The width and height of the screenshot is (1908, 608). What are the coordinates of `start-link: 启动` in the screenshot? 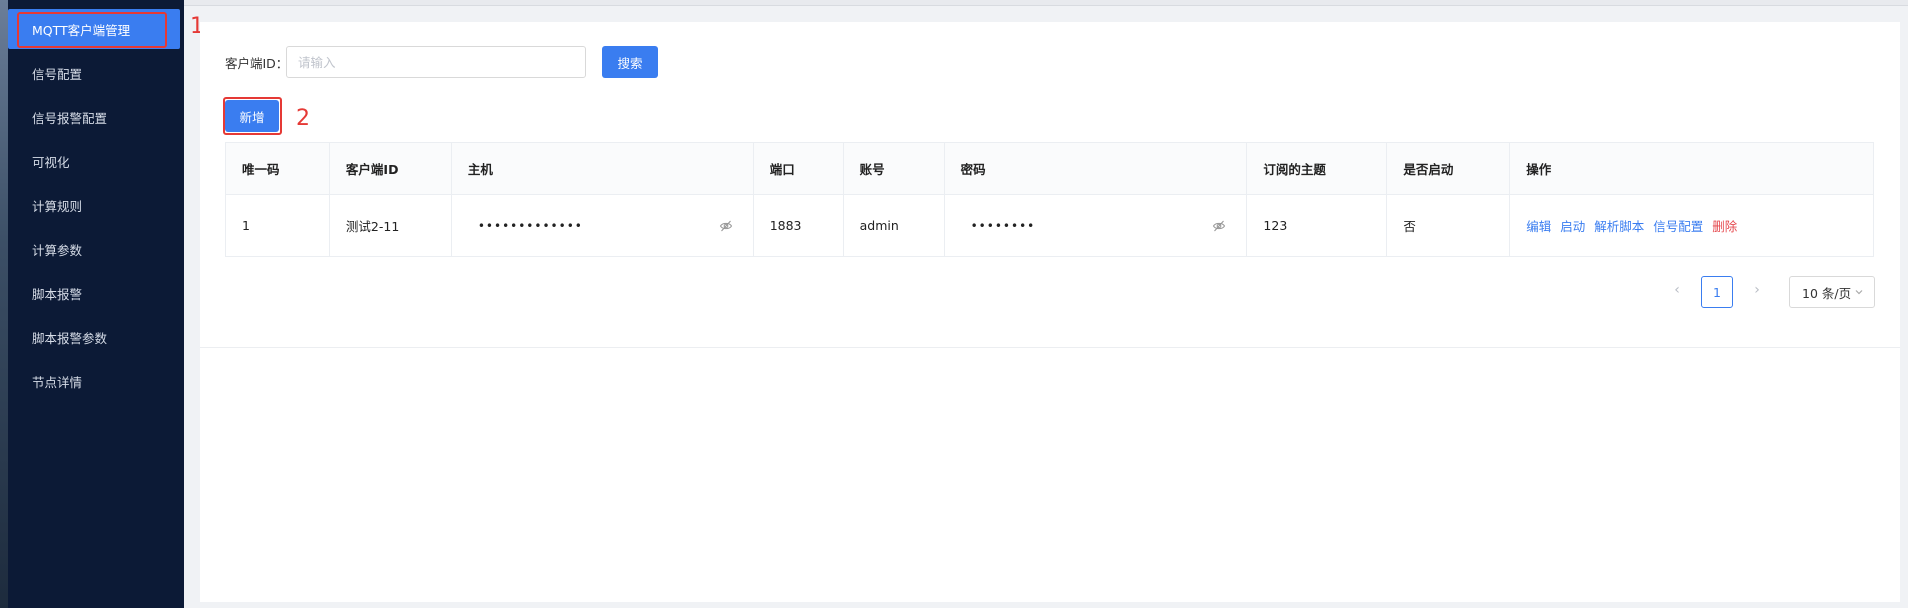 It's located at (1572, 226).